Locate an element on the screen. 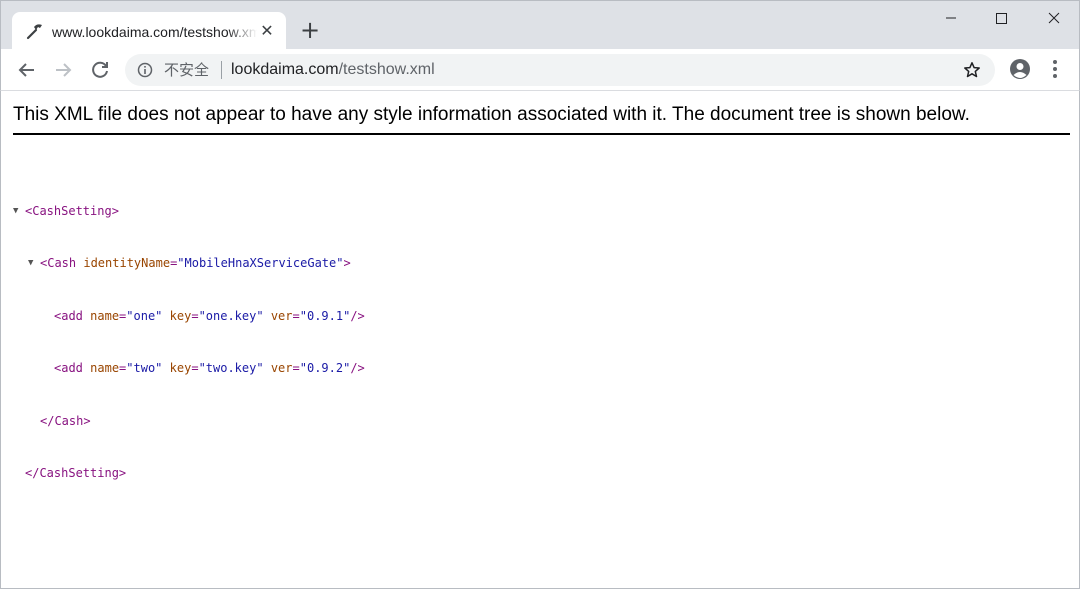 The image size is (1080, 589). window-close-button is located at coordinates (1054, 18).